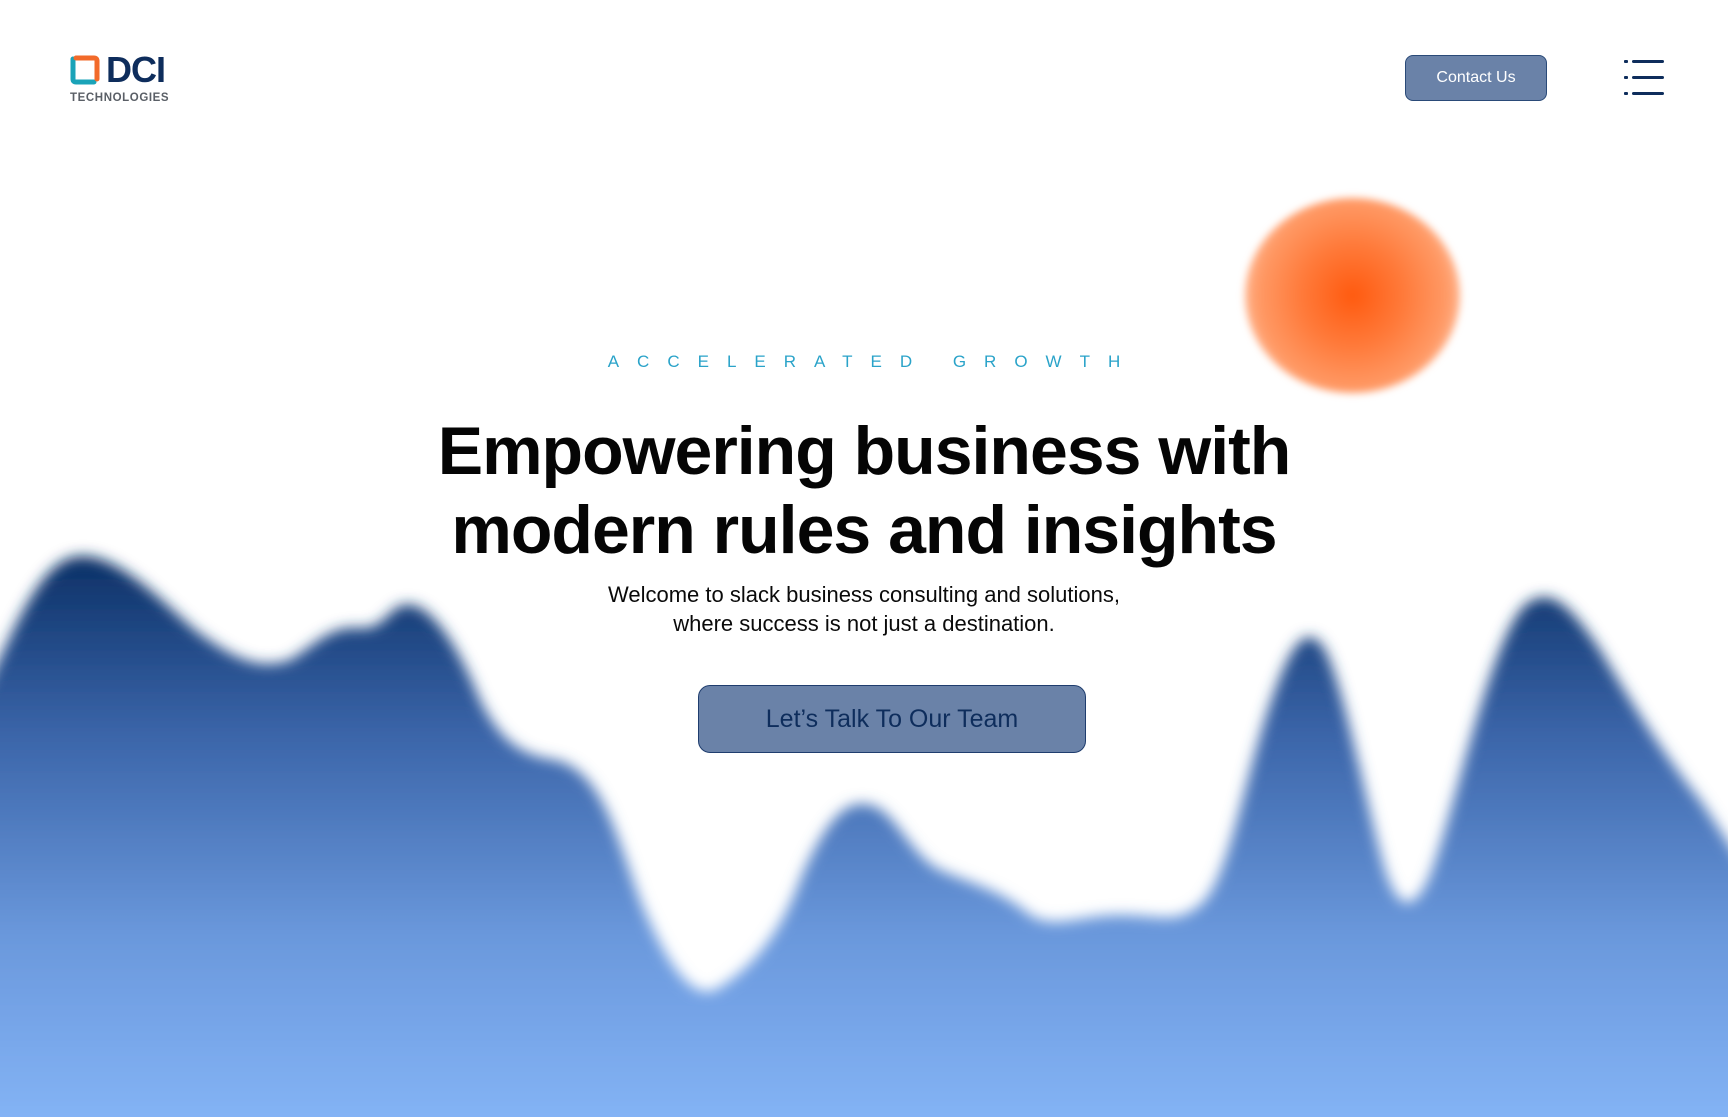  What do you see at coordinates (873, 361) in the screenshot?
I see `hero-eyebrow: ACCELERATED GROWTH` at bounding box center [873, 361].